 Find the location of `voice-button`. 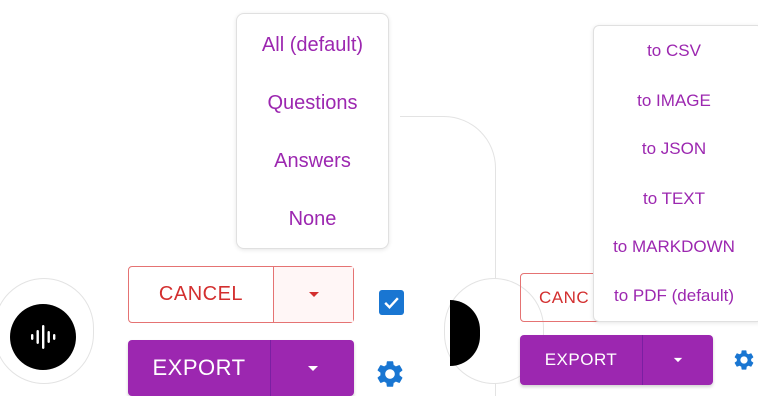

voice-button is located at coordinates (43, 337).